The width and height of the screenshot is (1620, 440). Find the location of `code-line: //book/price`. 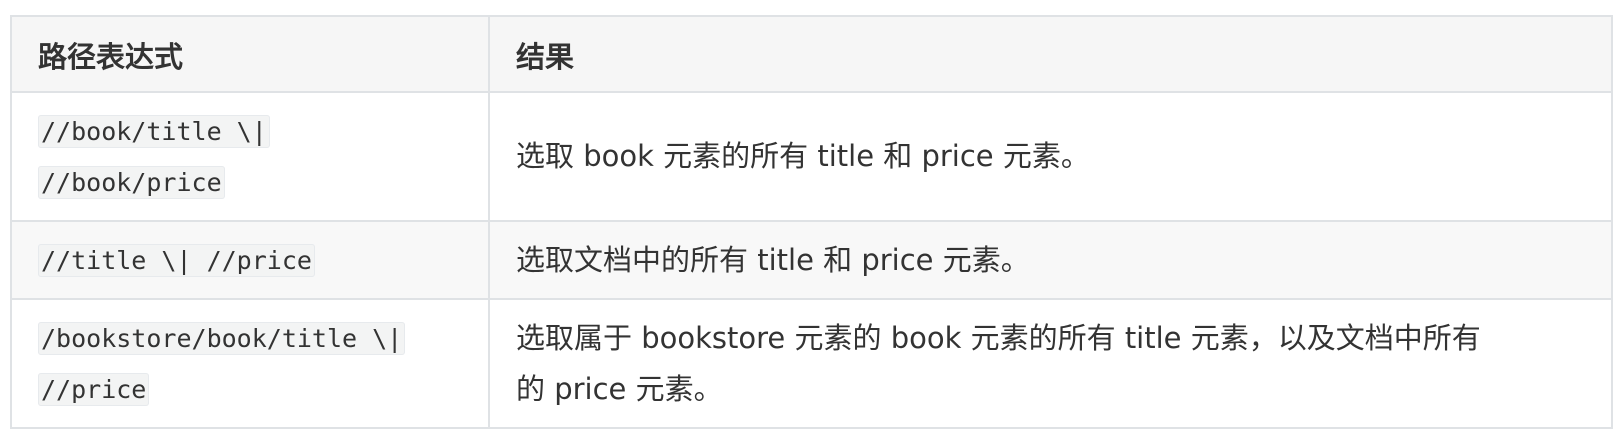

code-line: //book/price is located at coordinates (131, 182).